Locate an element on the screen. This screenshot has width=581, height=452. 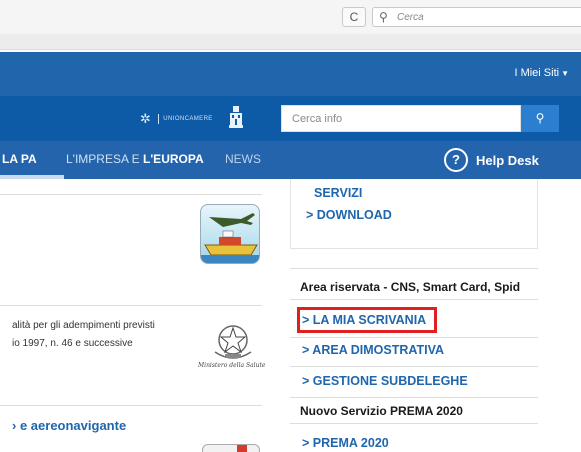
mia-scrivania-link: > LA MIA SCRIVANIA is located at coordinates (364, 320).